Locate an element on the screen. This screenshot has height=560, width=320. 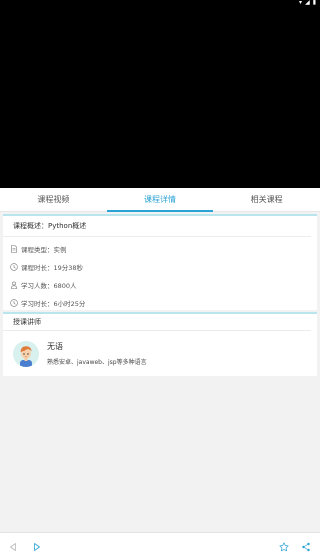
person-icon is located at coordinates (14, 285).